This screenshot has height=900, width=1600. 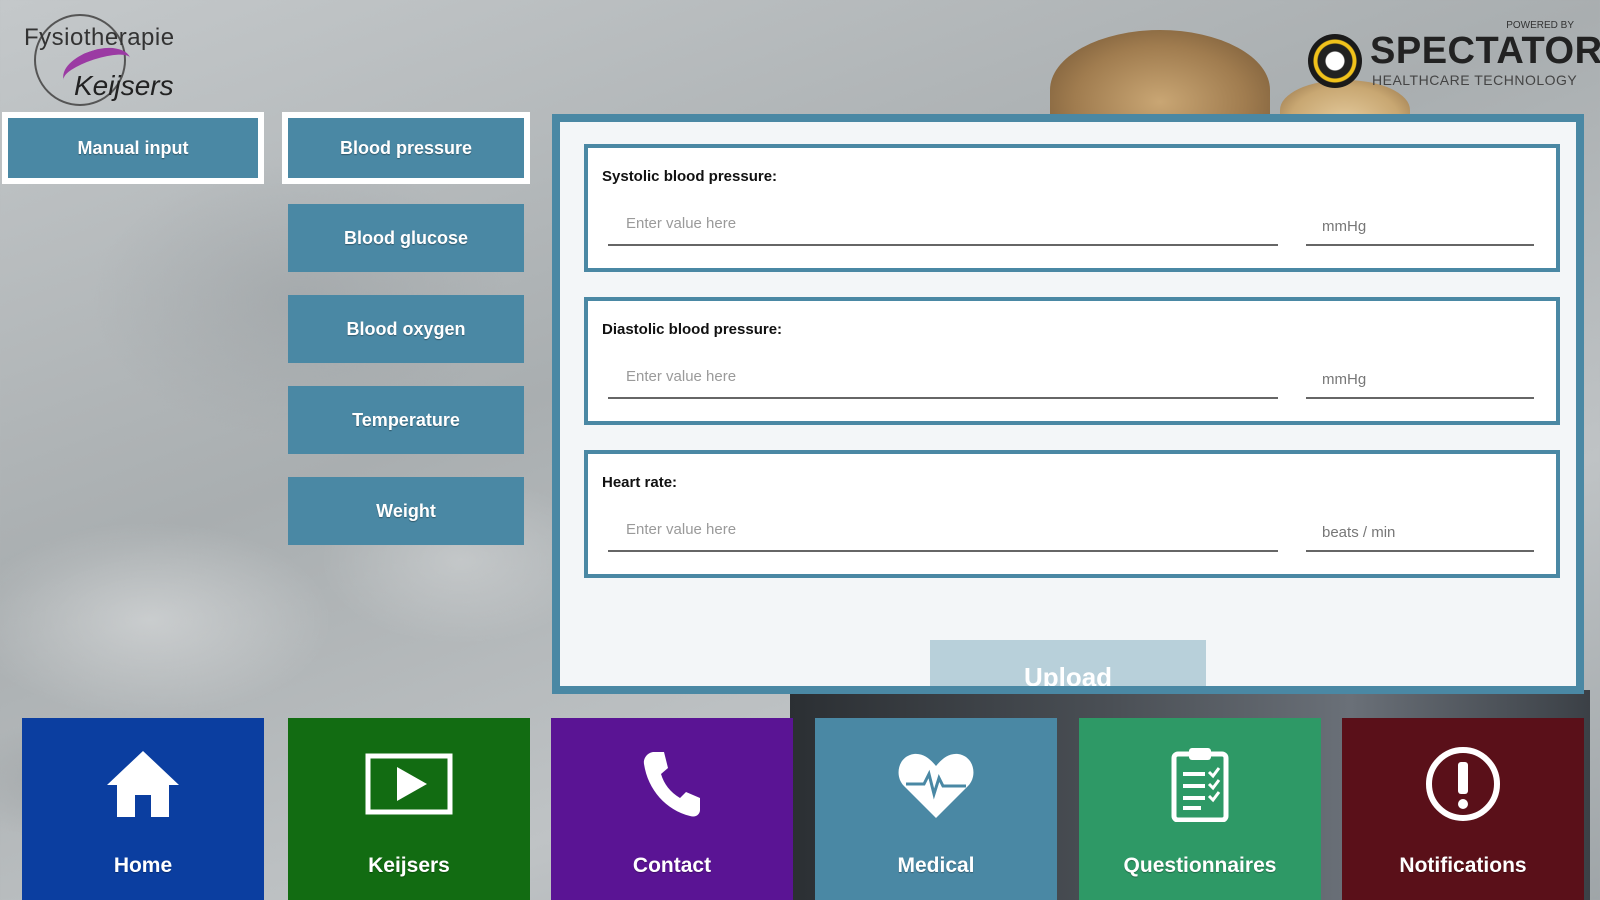 What do you see at coordinates (1485, 51) in the screenshot?
I see `sponsor-name: SPECTATOR` at bounding box center [1485, 51].